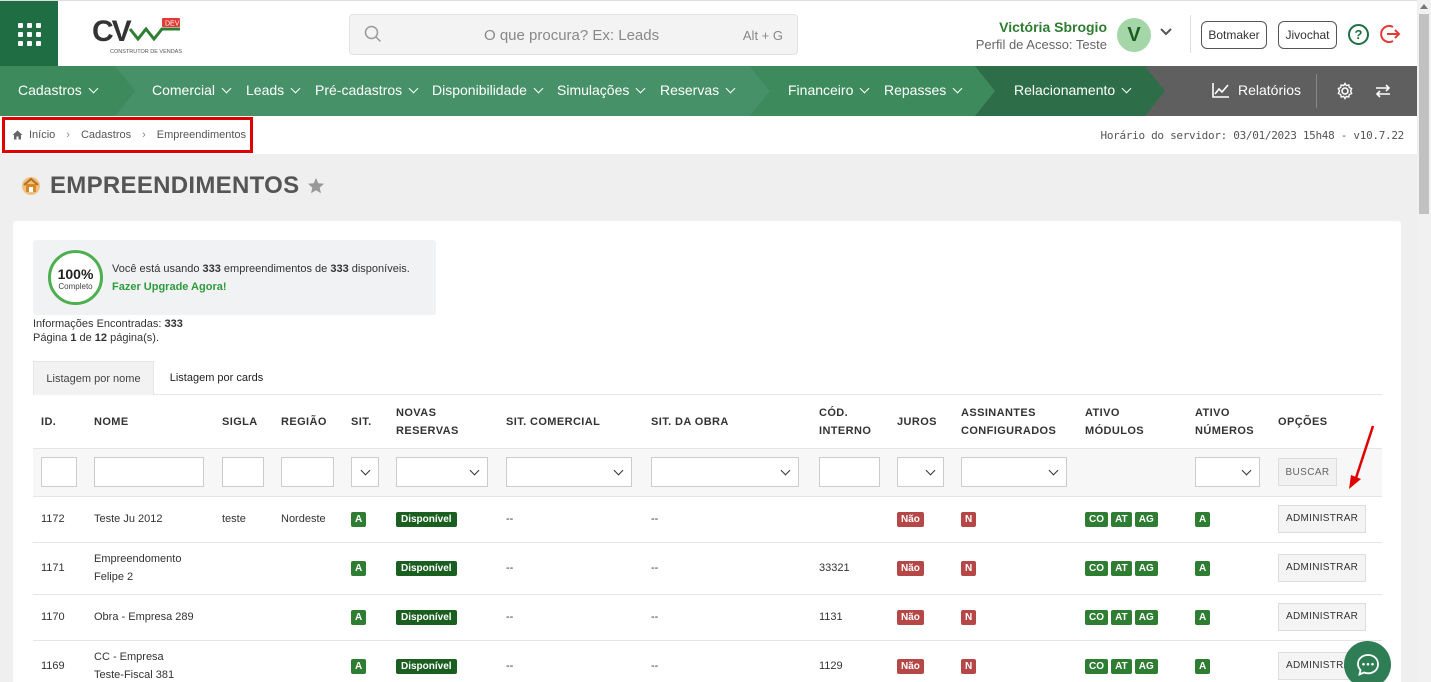  I want to click on col-novas-reservas: NOVAS RESERVAS, so click(443, 422).